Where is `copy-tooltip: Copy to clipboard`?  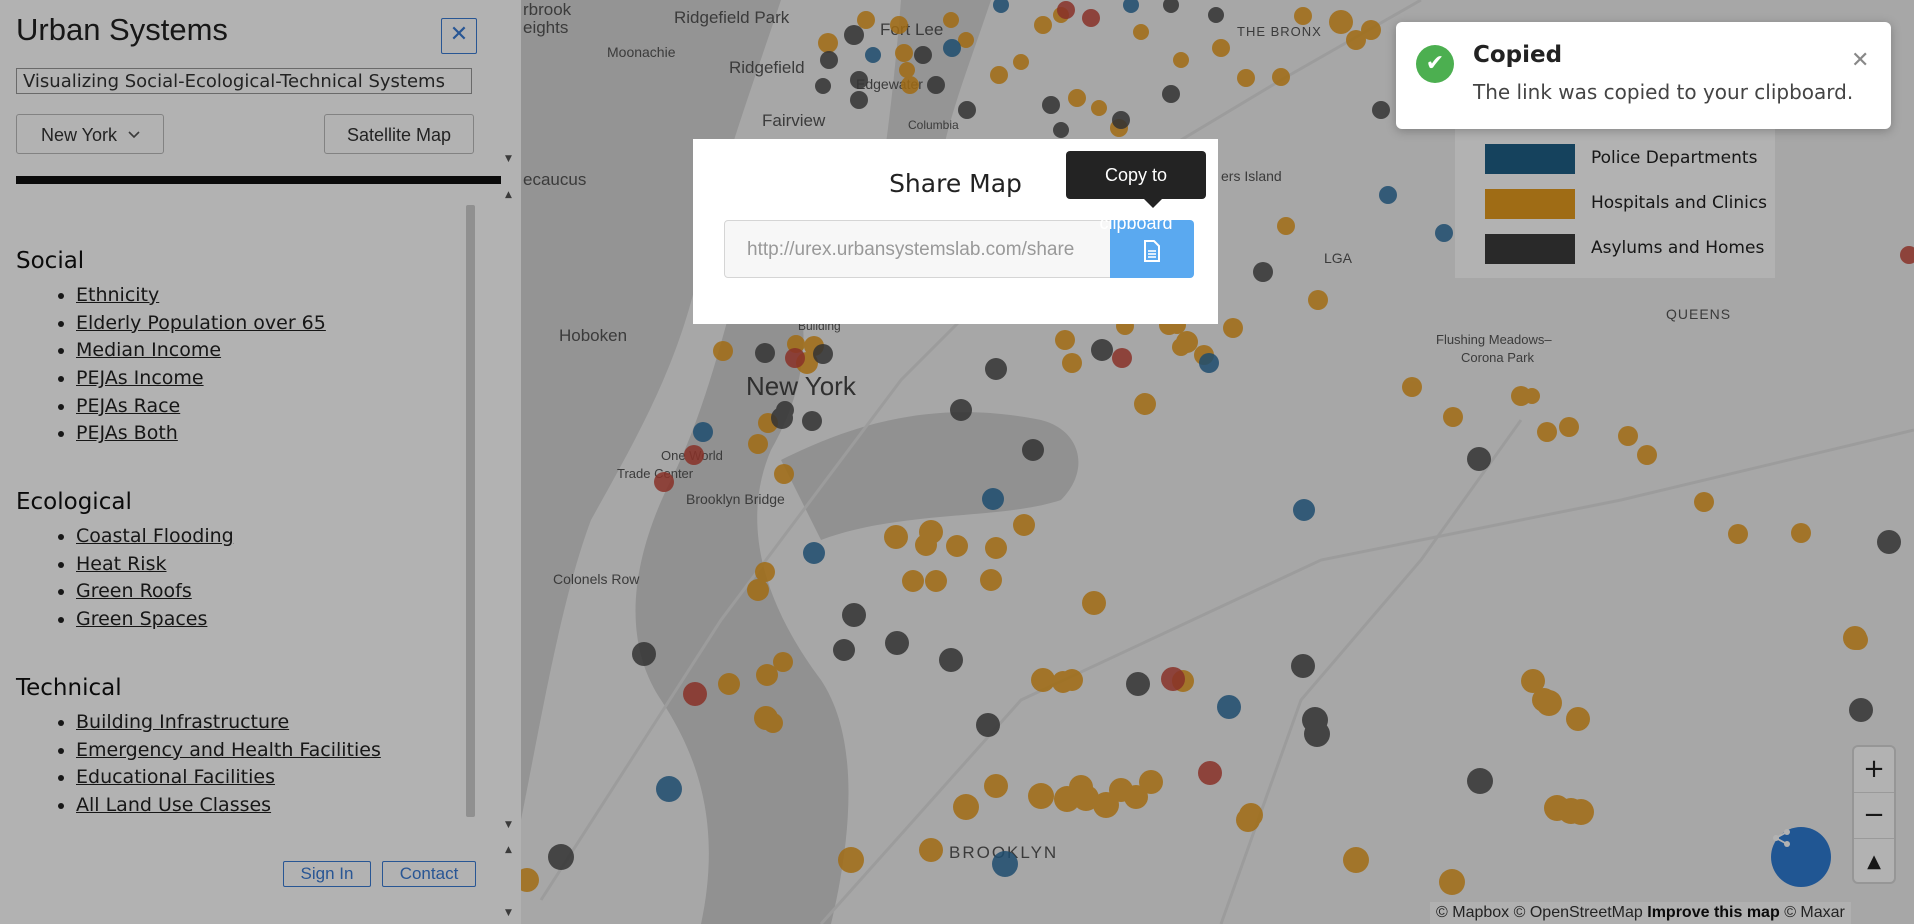 copy-tooltip: Copy to clipboard is located at coordinates (1136, 192).